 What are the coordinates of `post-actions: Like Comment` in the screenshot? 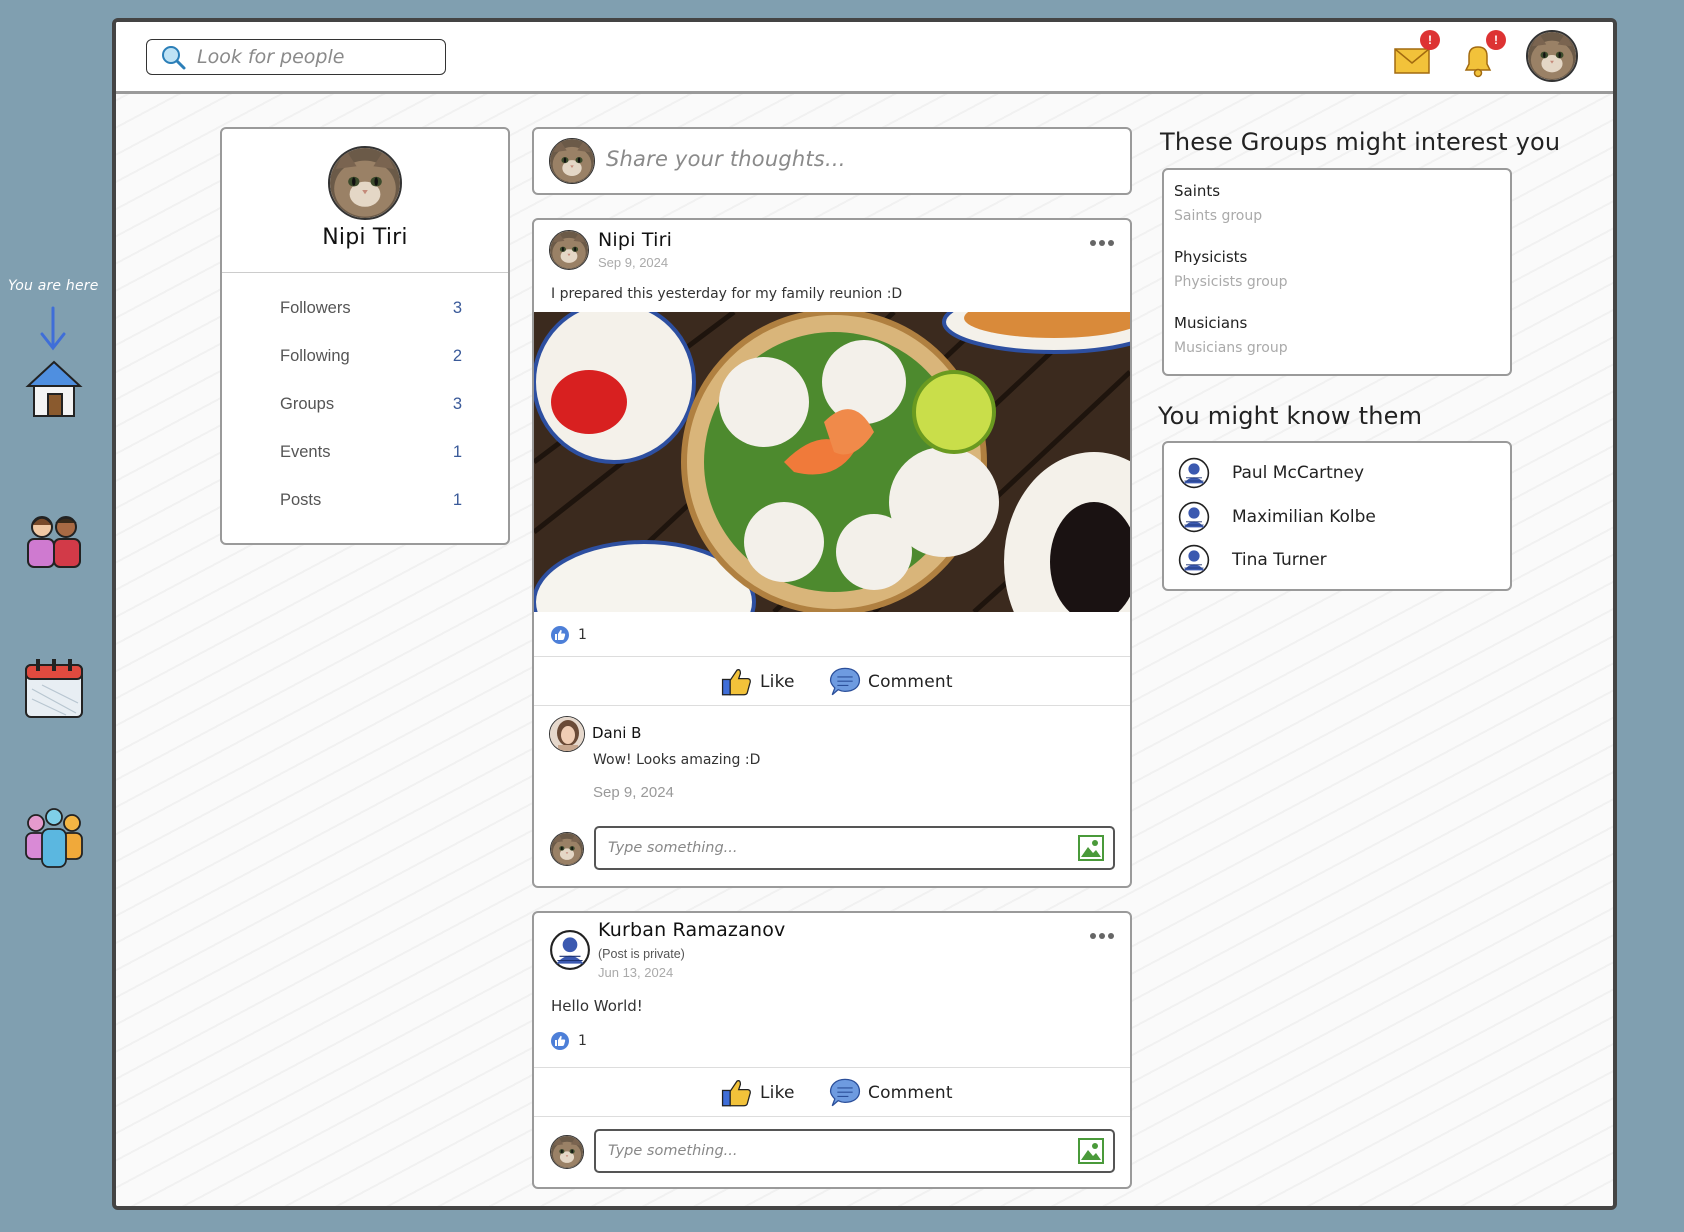 It's located at (832, 681).